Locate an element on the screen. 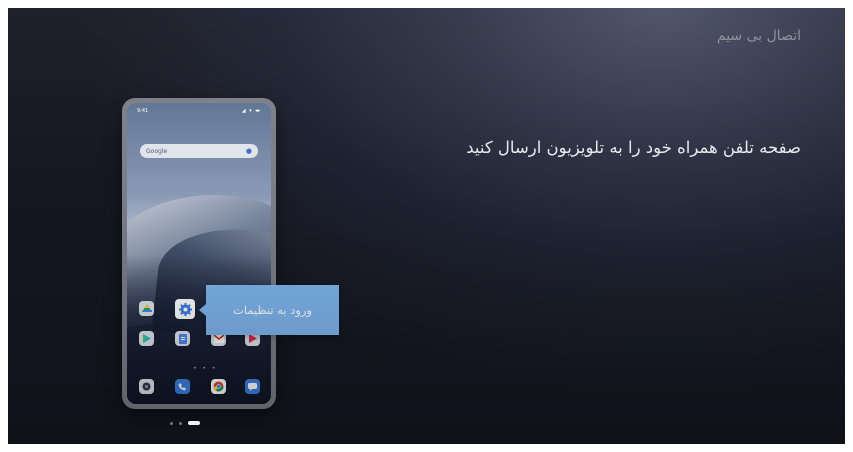 The width and height of the screenshot is (853, 452). camera-icon is located at coordinates (146, 386).